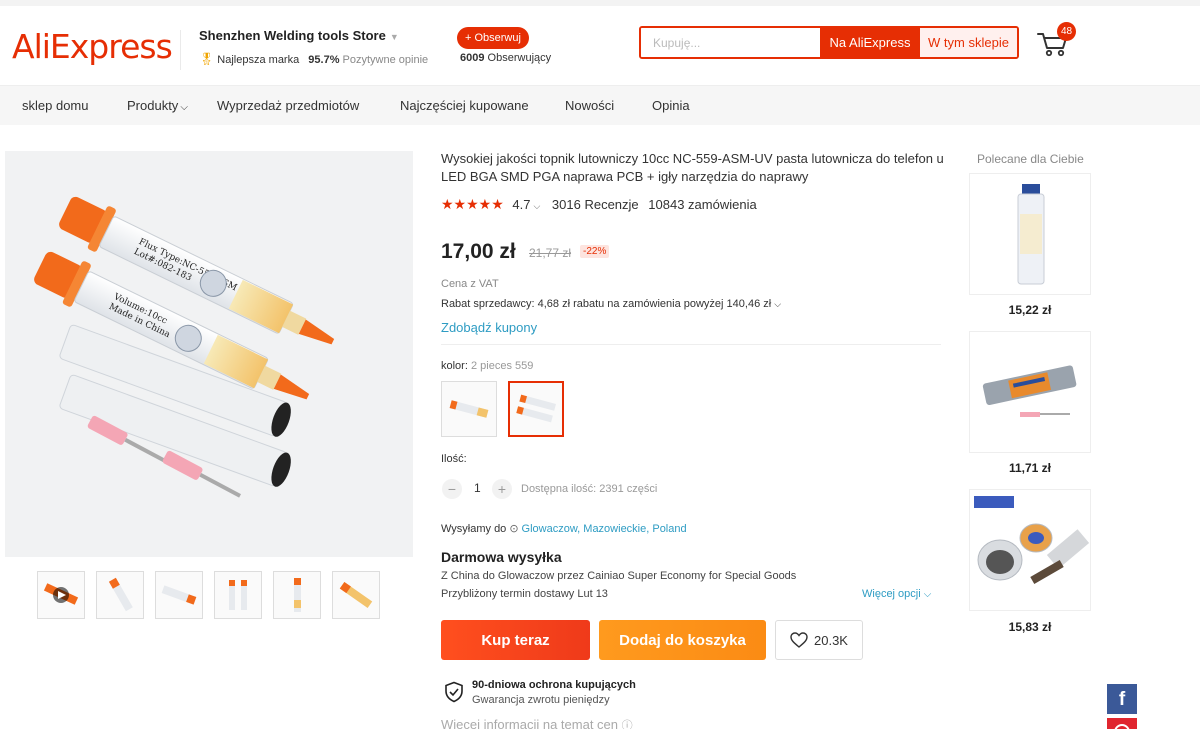 This screenshot has width=1200, height=729. I want to click on color-label-text: kolor:, so click(454, 366).